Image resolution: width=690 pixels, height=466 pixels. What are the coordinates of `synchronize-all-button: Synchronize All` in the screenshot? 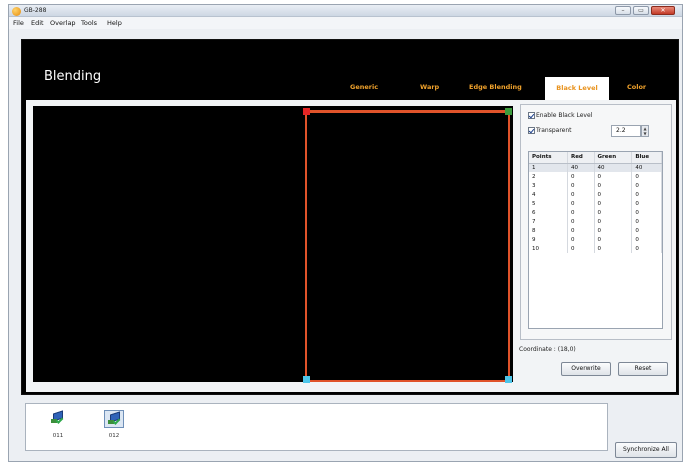 It's located at (646, 450).